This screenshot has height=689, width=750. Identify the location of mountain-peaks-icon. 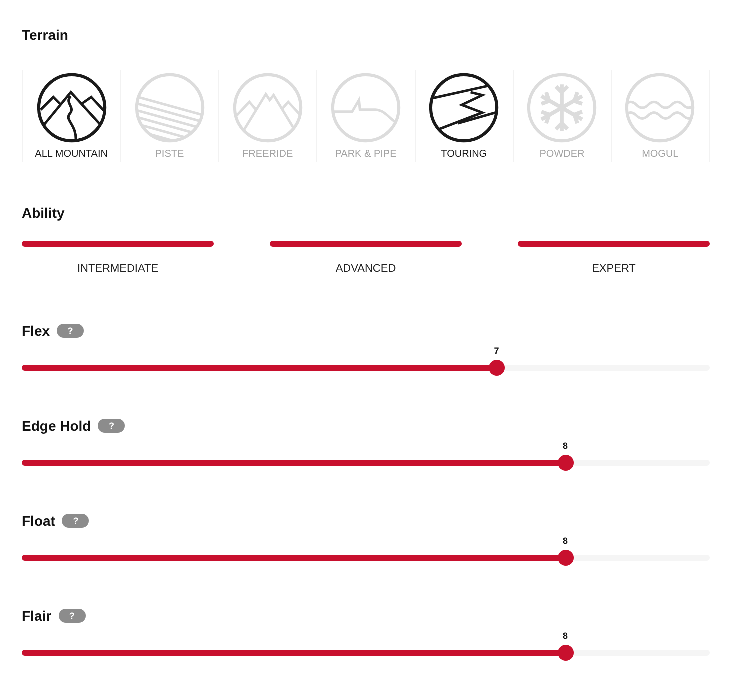
(267, 108).